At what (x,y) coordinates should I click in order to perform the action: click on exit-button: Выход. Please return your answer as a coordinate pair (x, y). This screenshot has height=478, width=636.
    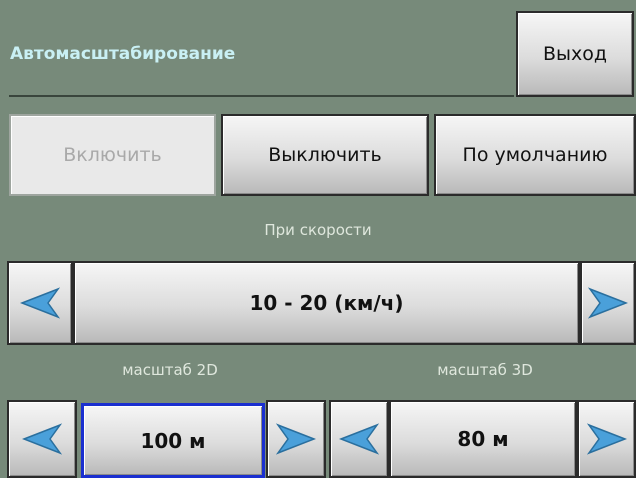
    Looking at the image, I should click on (575, 54).